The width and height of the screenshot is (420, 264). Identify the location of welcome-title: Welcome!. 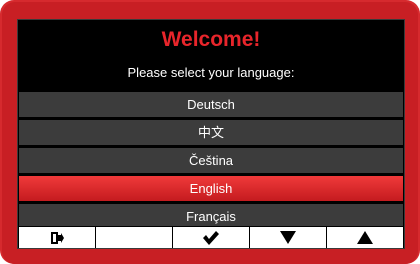
(211, 39).